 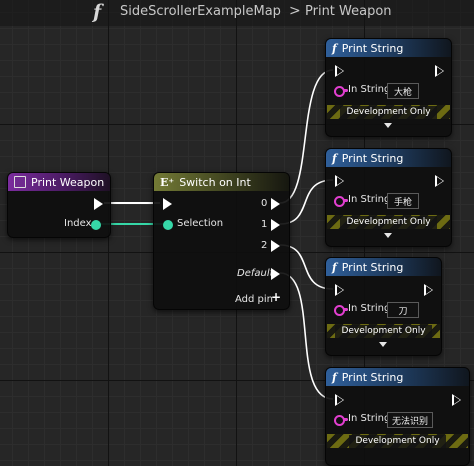 What do you see at coordinates (403, 91) in the screenshot?
I see `in-string-input: 大枪` at bounding box center [403, 91].